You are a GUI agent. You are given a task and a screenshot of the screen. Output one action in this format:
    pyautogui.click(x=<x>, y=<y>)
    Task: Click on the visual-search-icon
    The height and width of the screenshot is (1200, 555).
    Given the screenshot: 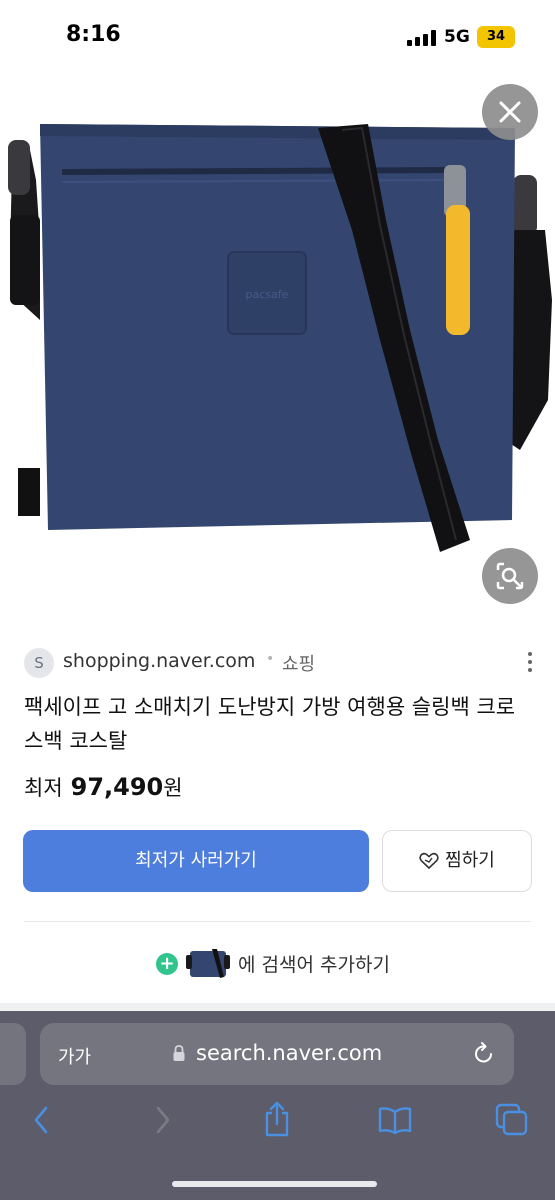 What is the action you would take?
    pyautogui.click(x=510, y=576)
    